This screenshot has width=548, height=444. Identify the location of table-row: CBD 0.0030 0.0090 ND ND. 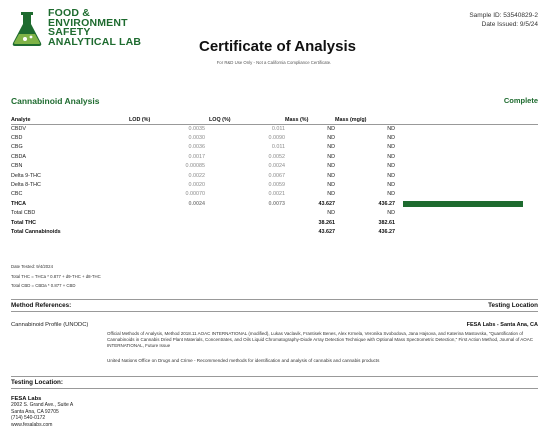
(272, 137).